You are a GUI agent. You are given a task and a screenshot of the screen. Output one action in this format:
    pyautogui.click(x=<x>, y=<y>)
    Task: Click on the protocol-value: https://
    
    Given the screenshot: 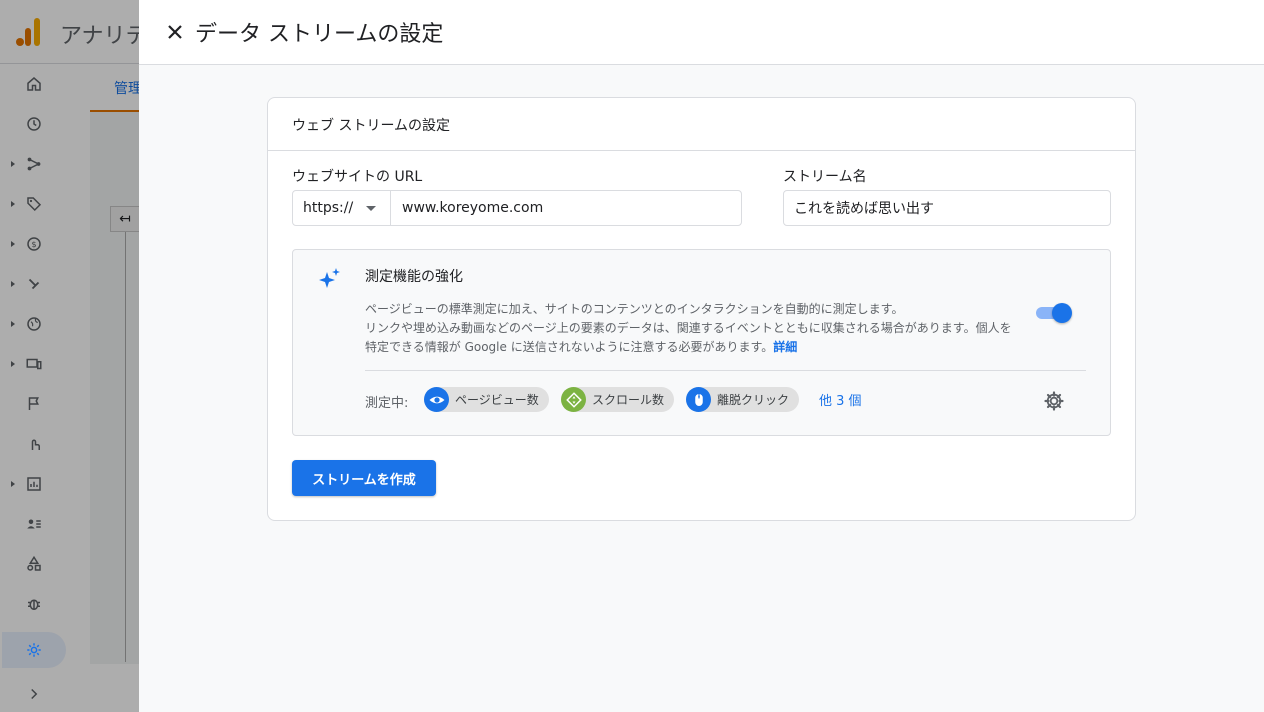 What is the action you would take?
    pyautogui.click(x=328, y=208)
    